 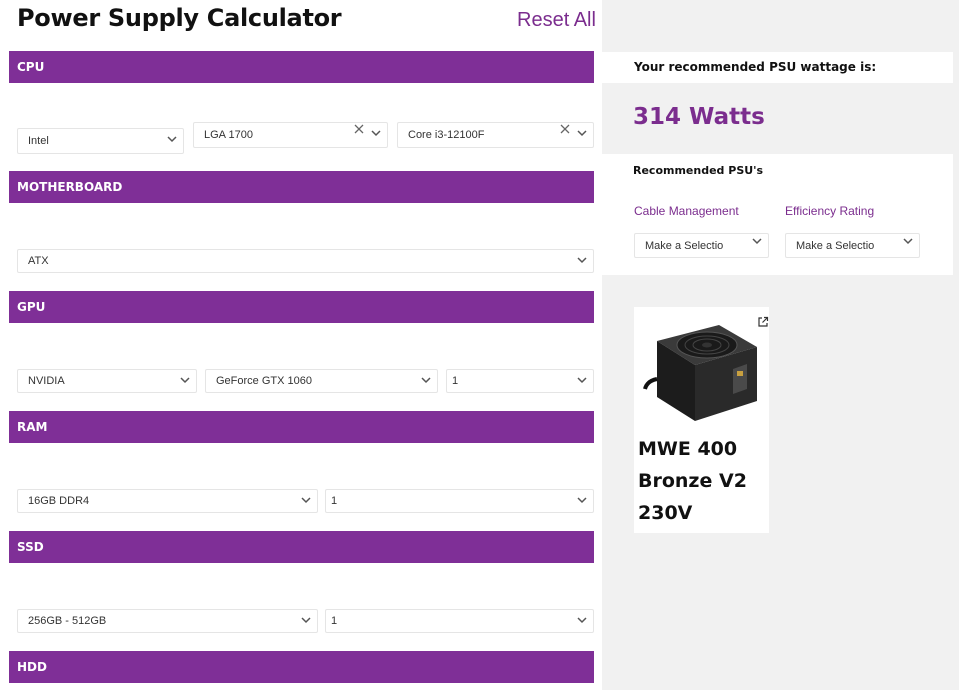 I want to click on ssd-quantity-value: 1, so click(x=334, y=621).